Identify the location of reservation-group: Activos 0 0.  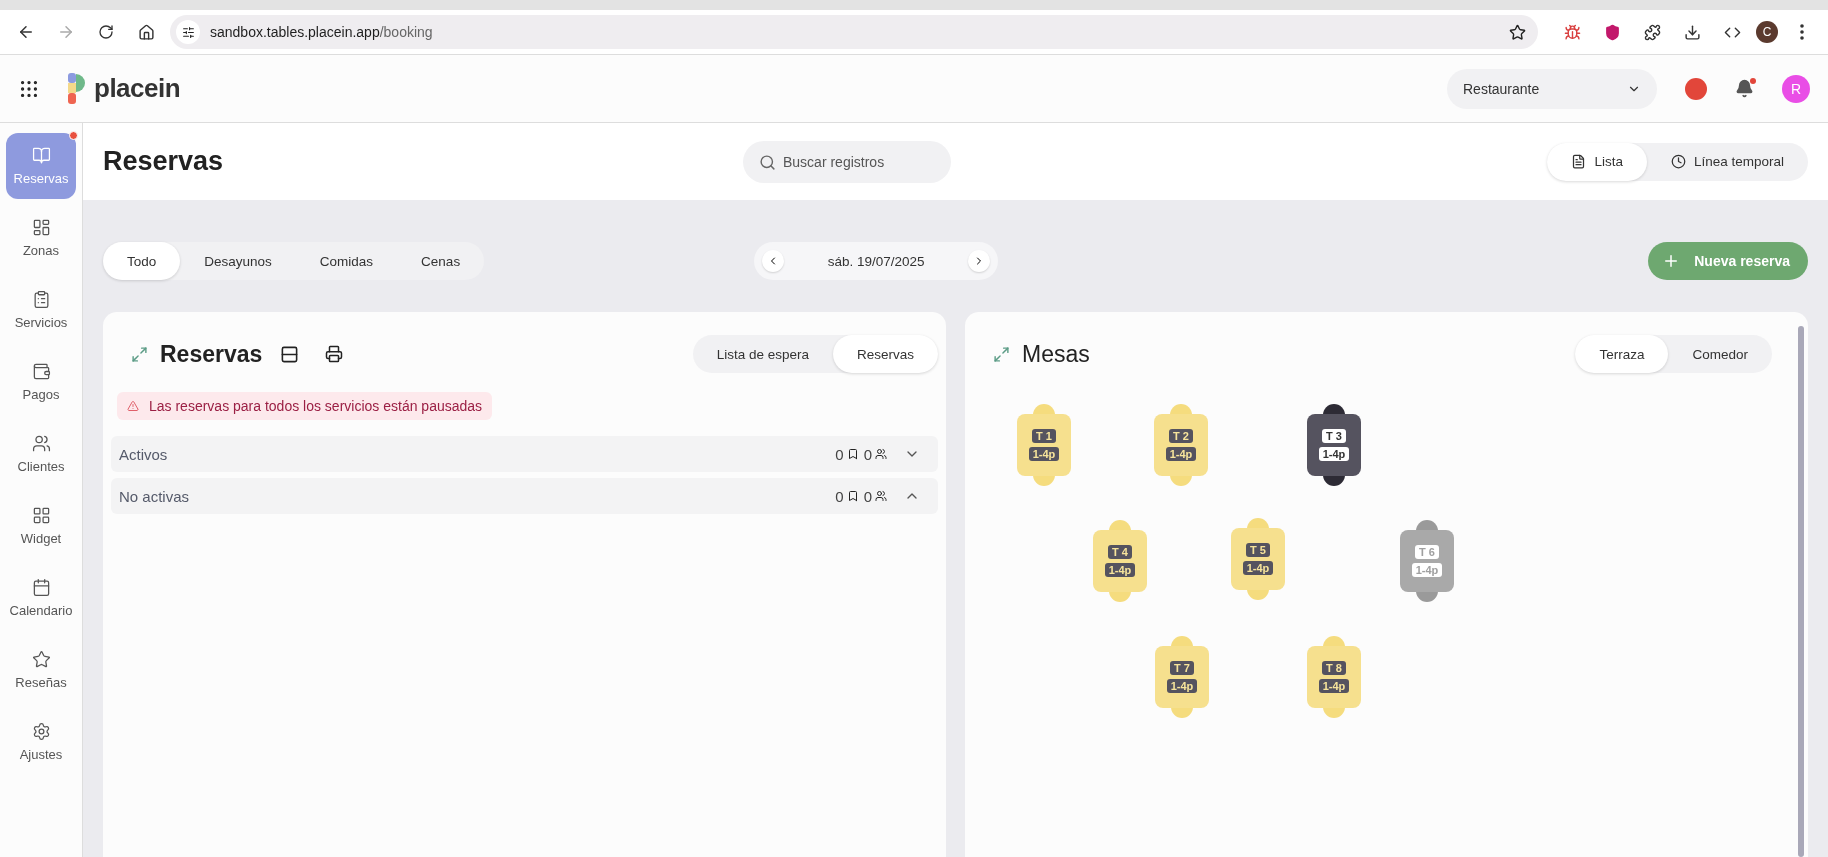
(524, 454).